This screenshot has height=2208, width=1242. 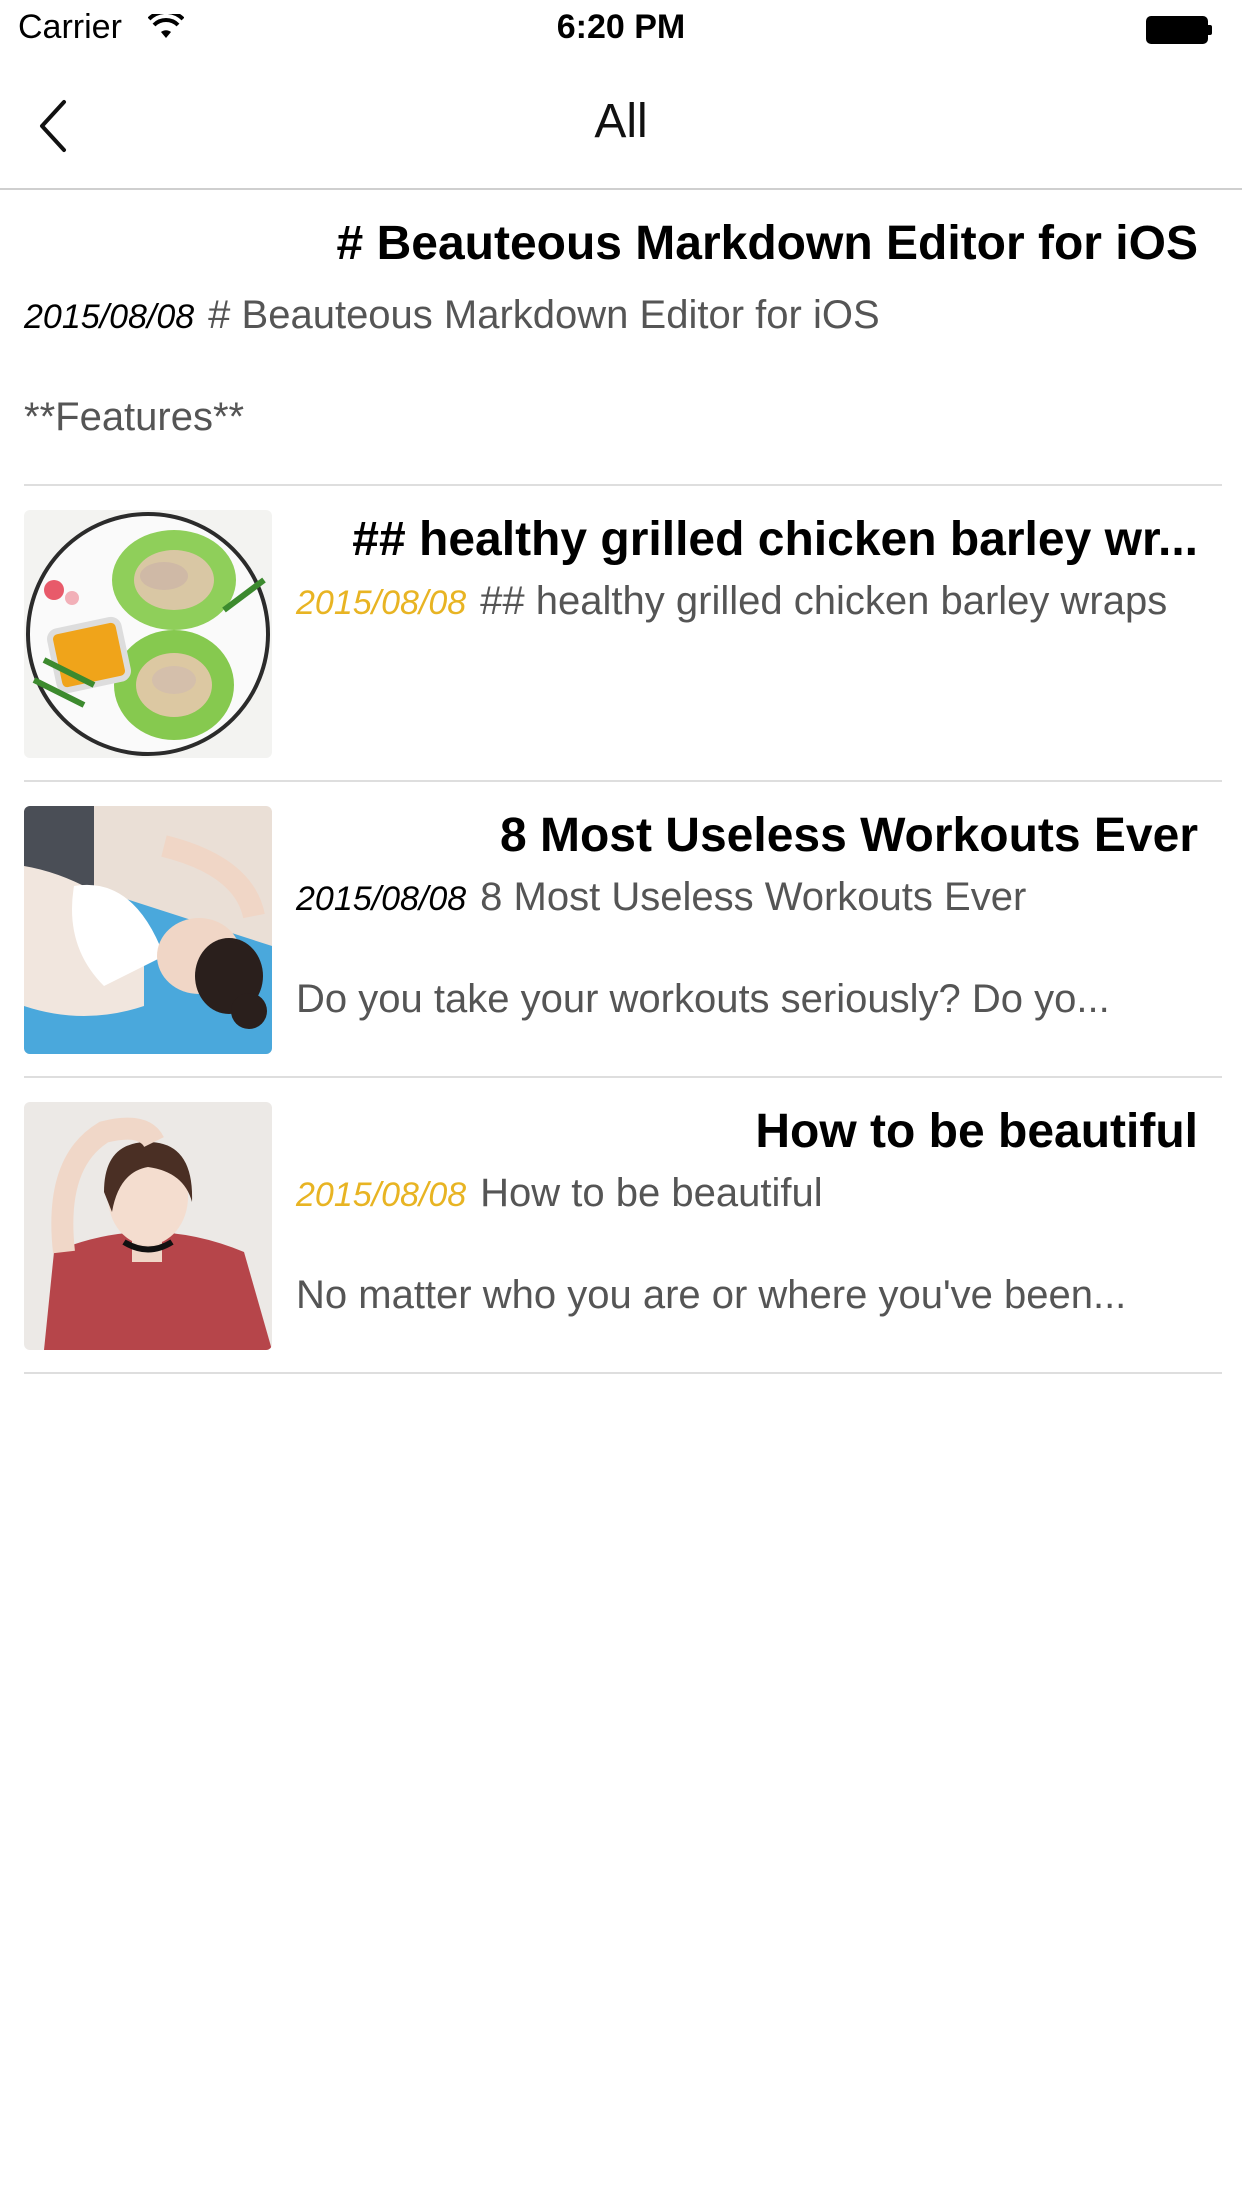 I want to click on note-summary: # Beauteous Markdown Editor for iOS, so click(x=544, y=315).